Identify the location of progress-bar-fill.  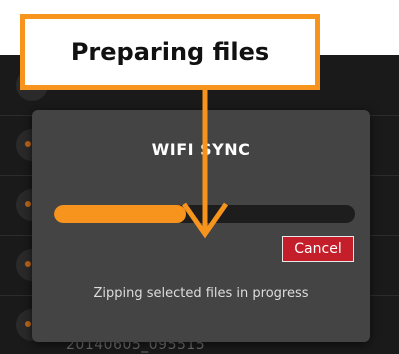
(120, 214).